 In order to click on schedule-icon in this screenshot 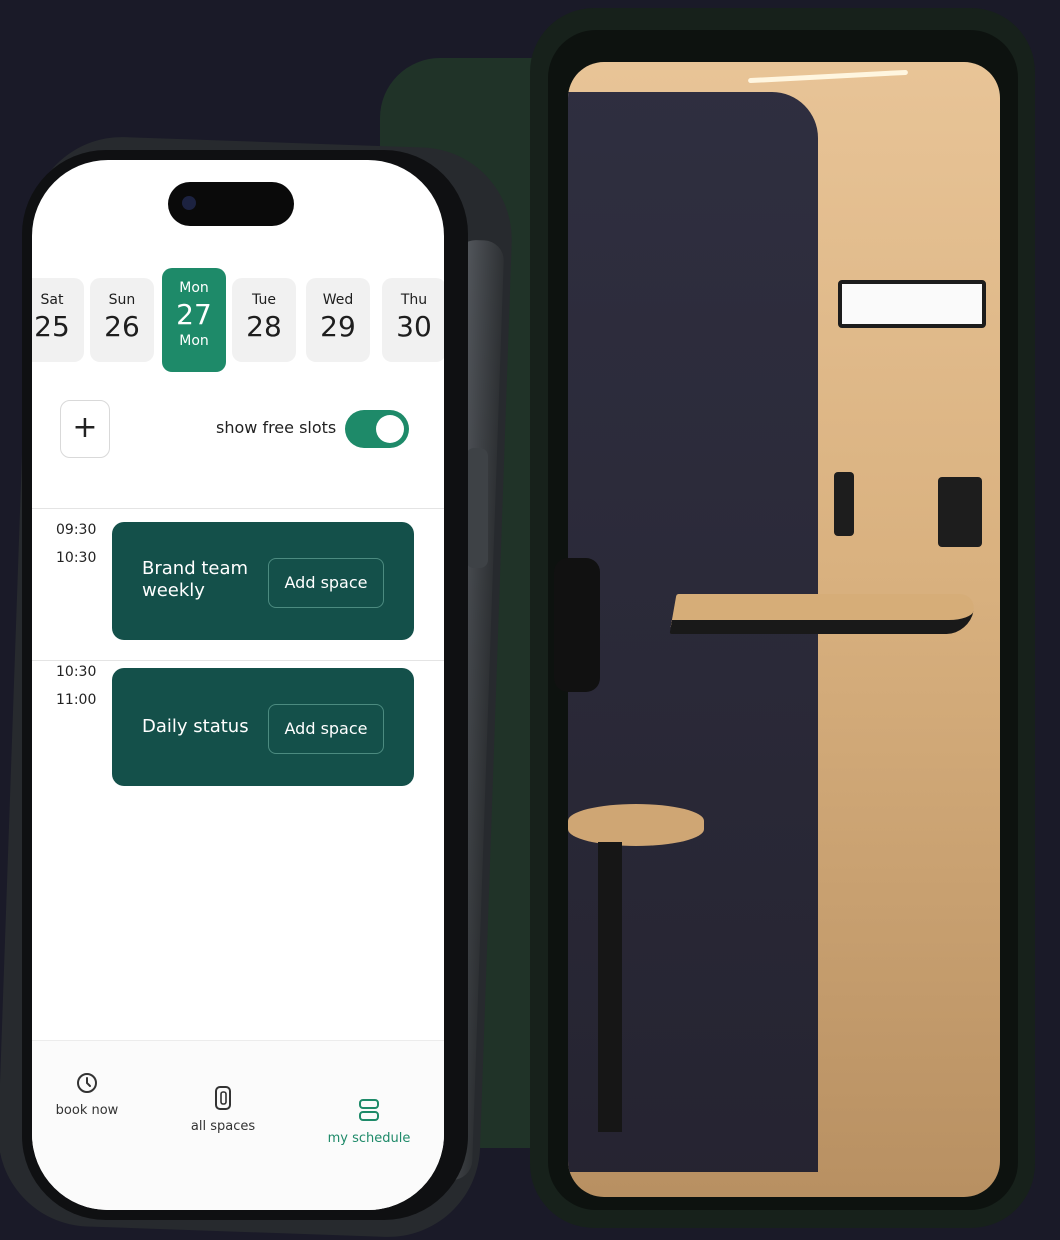, I will do `click(369, 1110)`.